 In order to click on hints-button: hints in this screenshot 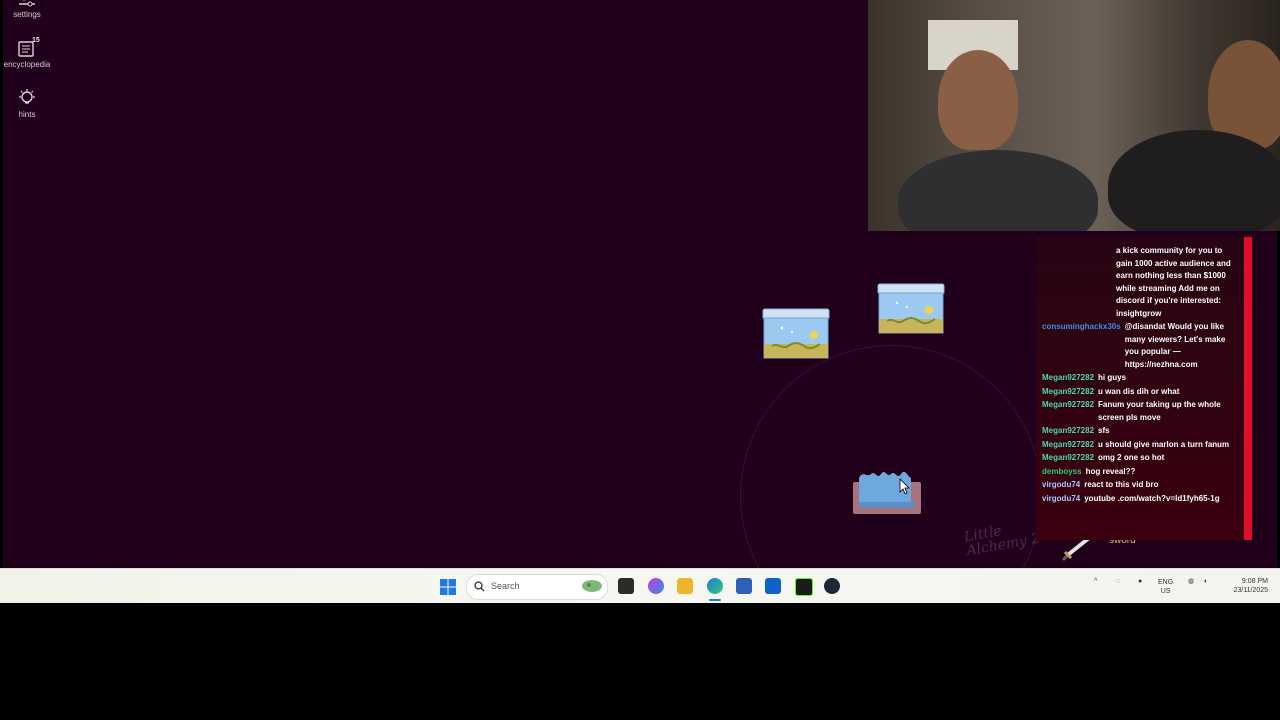, I will do `click(27, 103)`.